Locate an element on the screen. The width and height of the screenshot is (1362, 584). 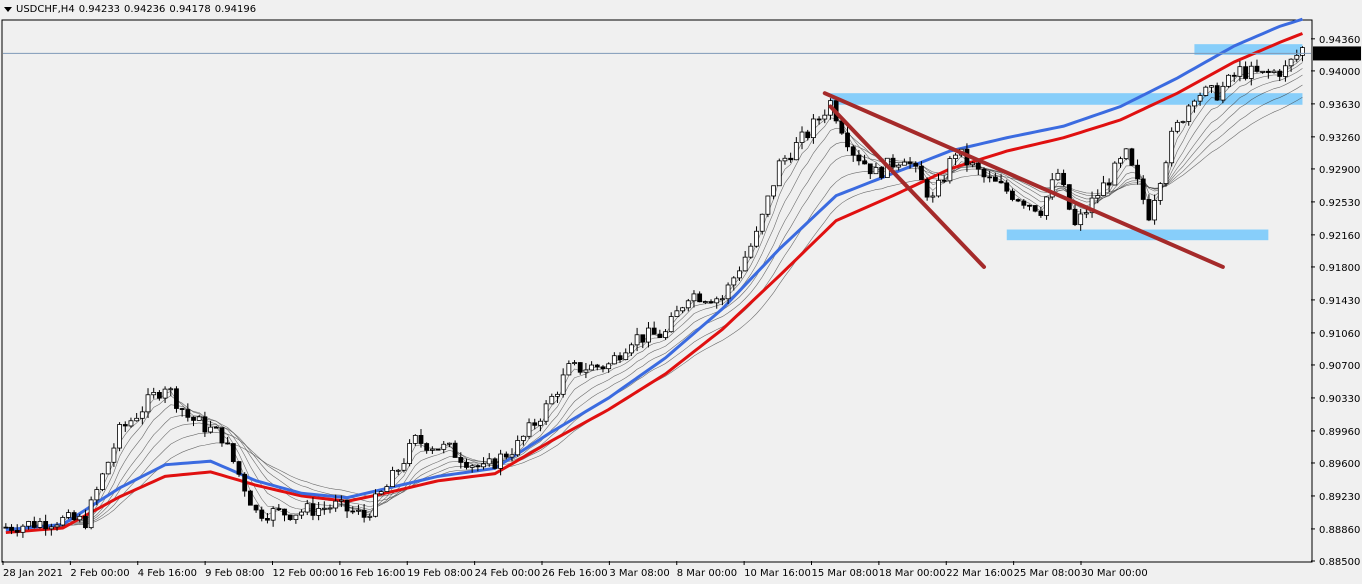
x-tick-label: 18 Mar 00:00 is located at coordinates (912, 573).